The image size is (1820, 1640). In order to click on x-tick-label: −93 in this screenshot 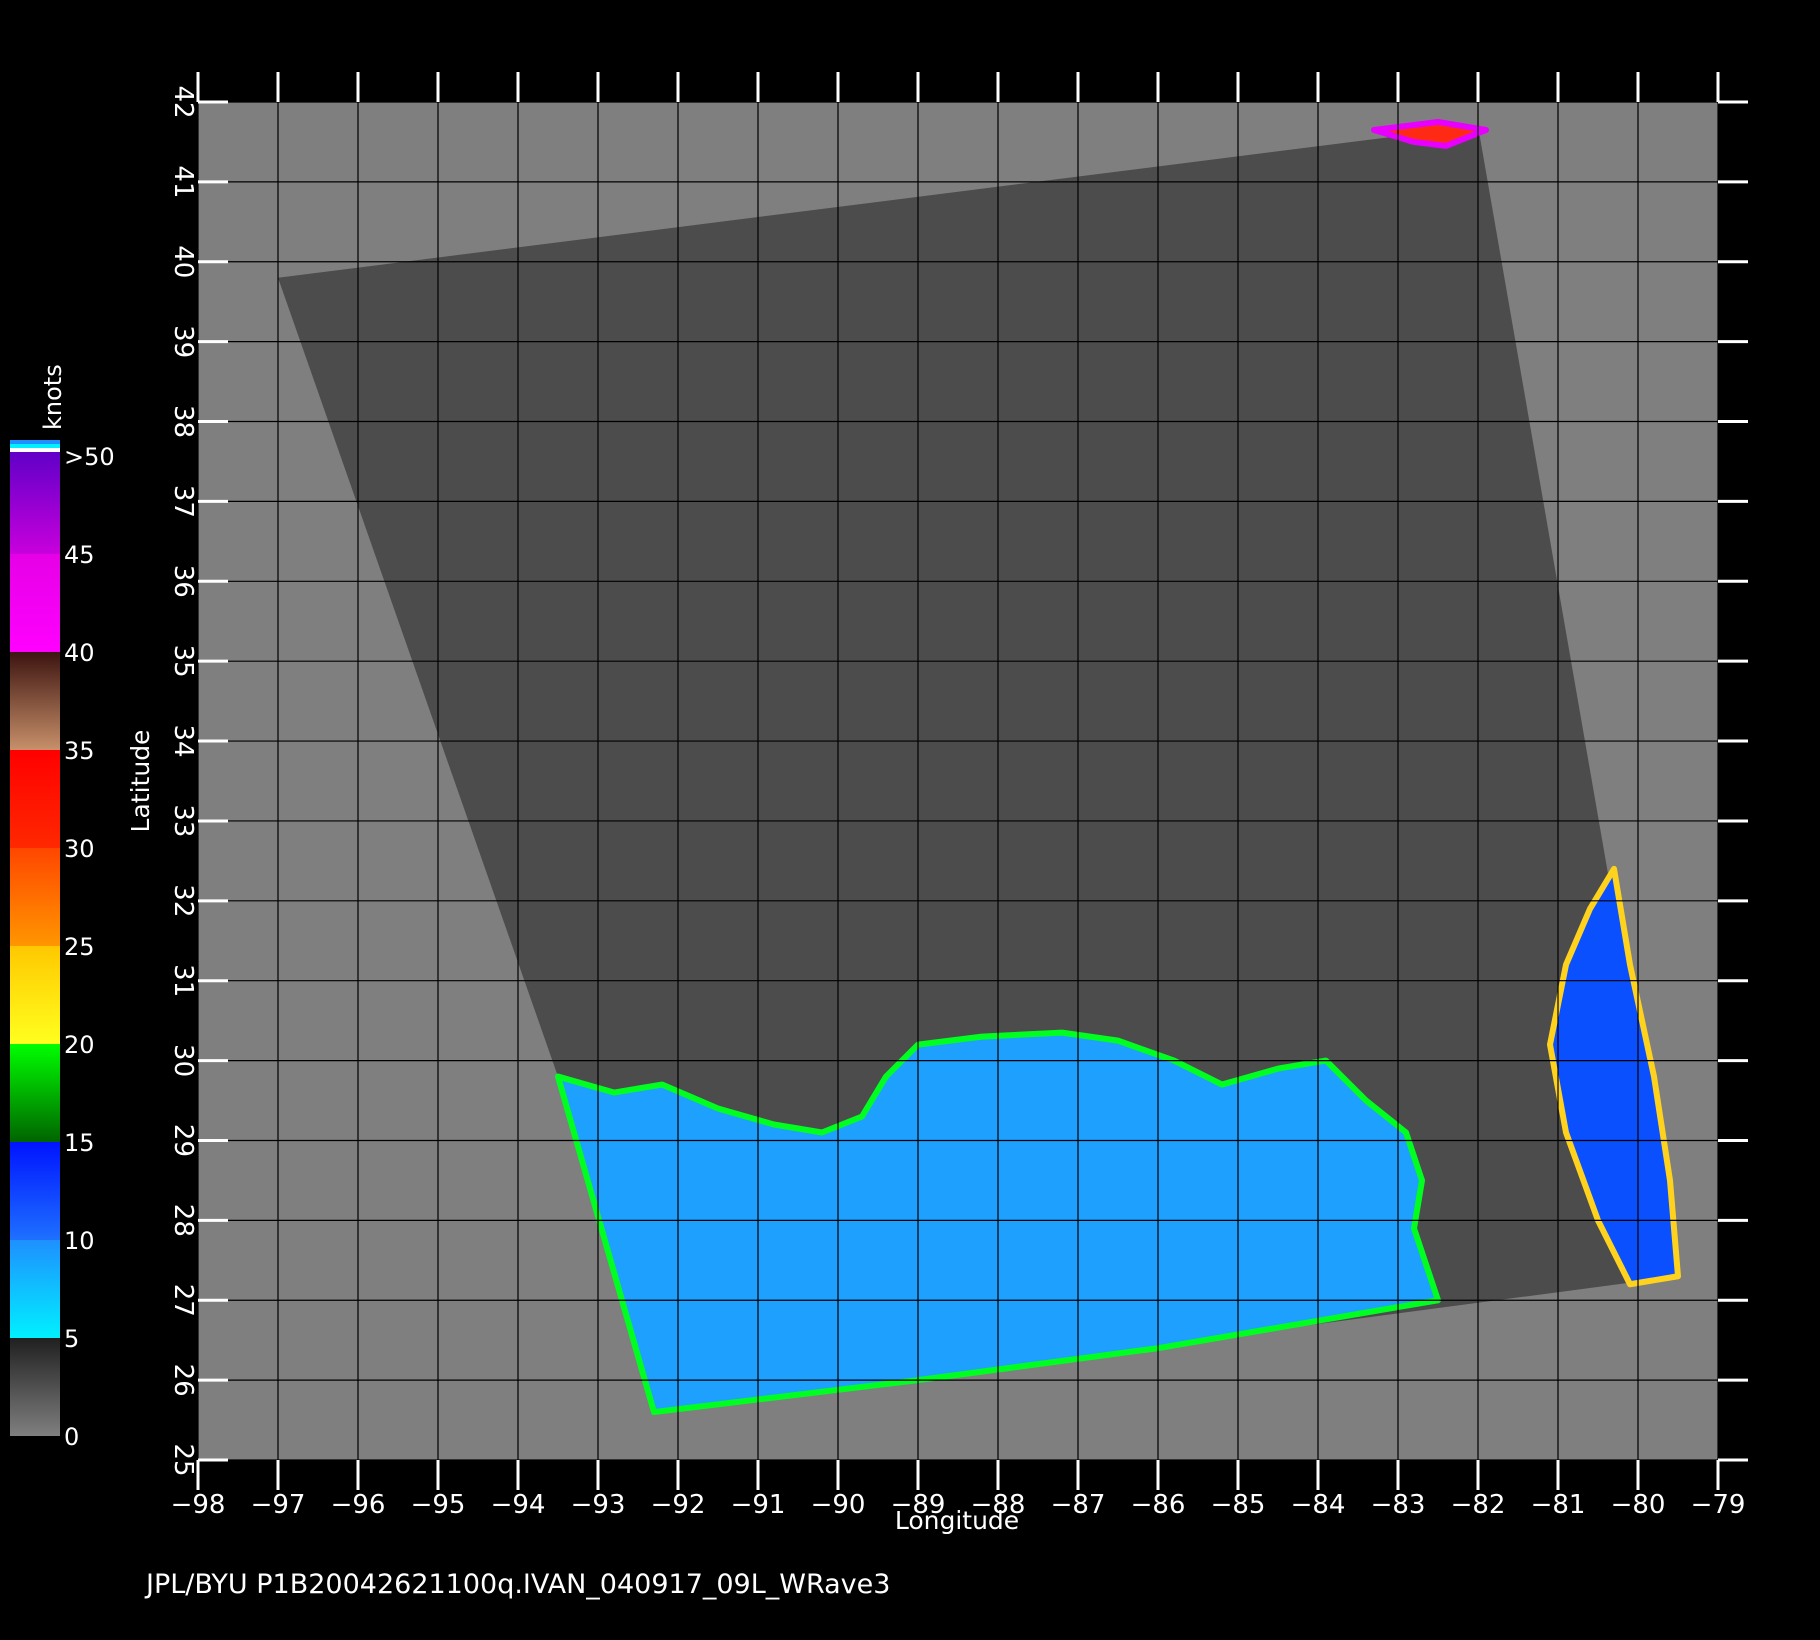, I will do `click(598, 1505)`.